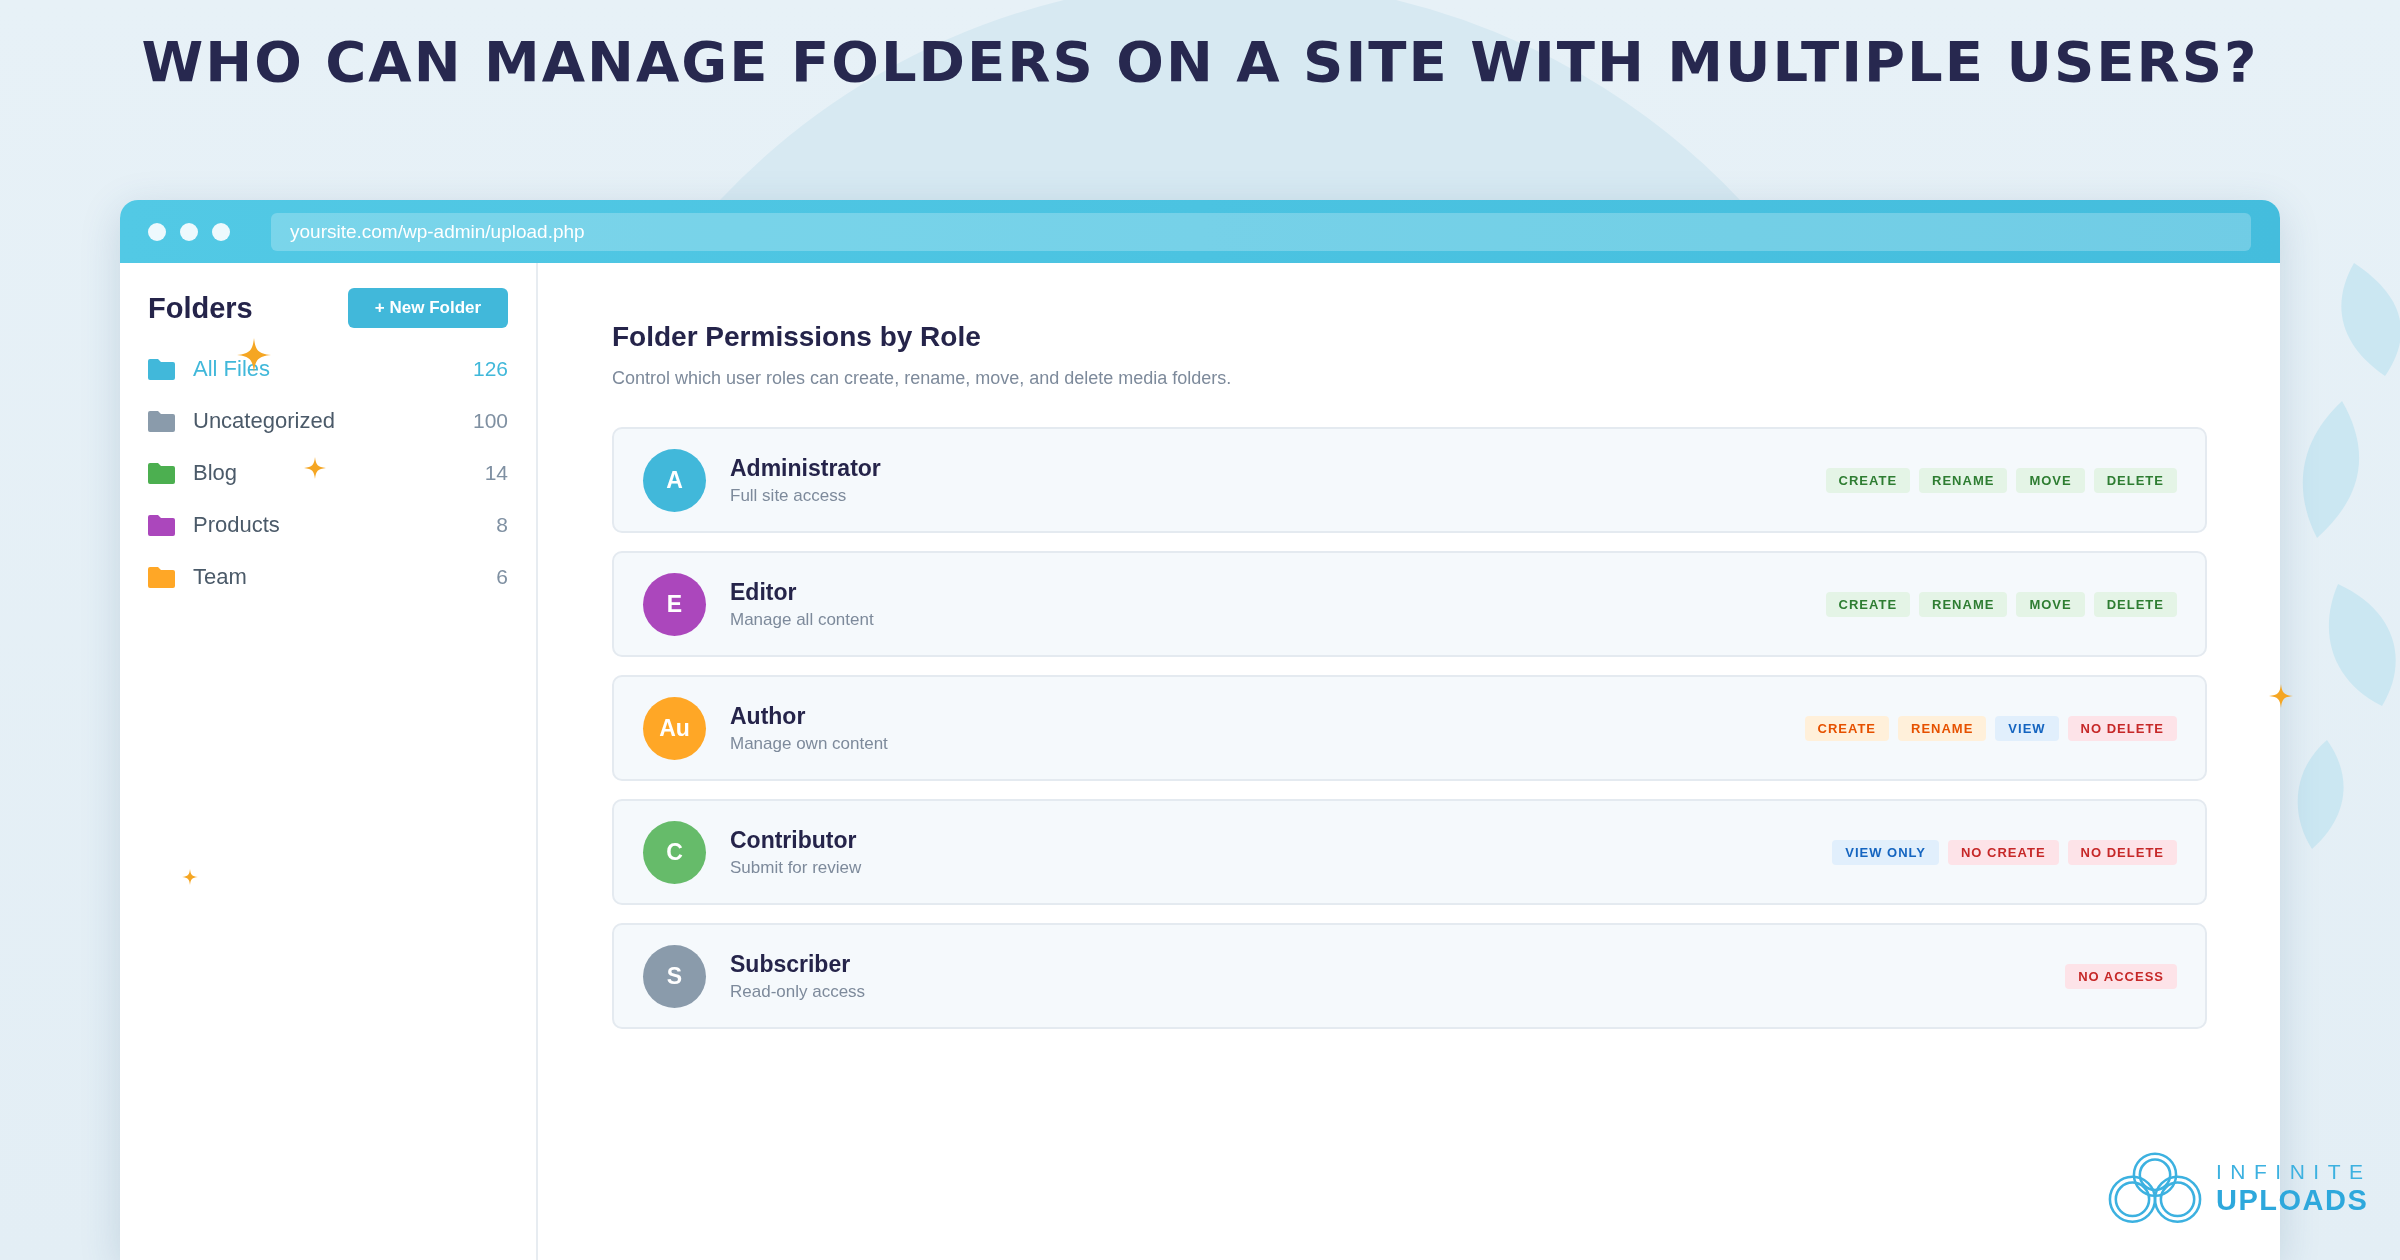  What do you see at coordinates (922, 378) in the screenshot?
I see `section-description: Control which user roles can create, rename, move, and delete media folders.` at bounding box center [922, 378].